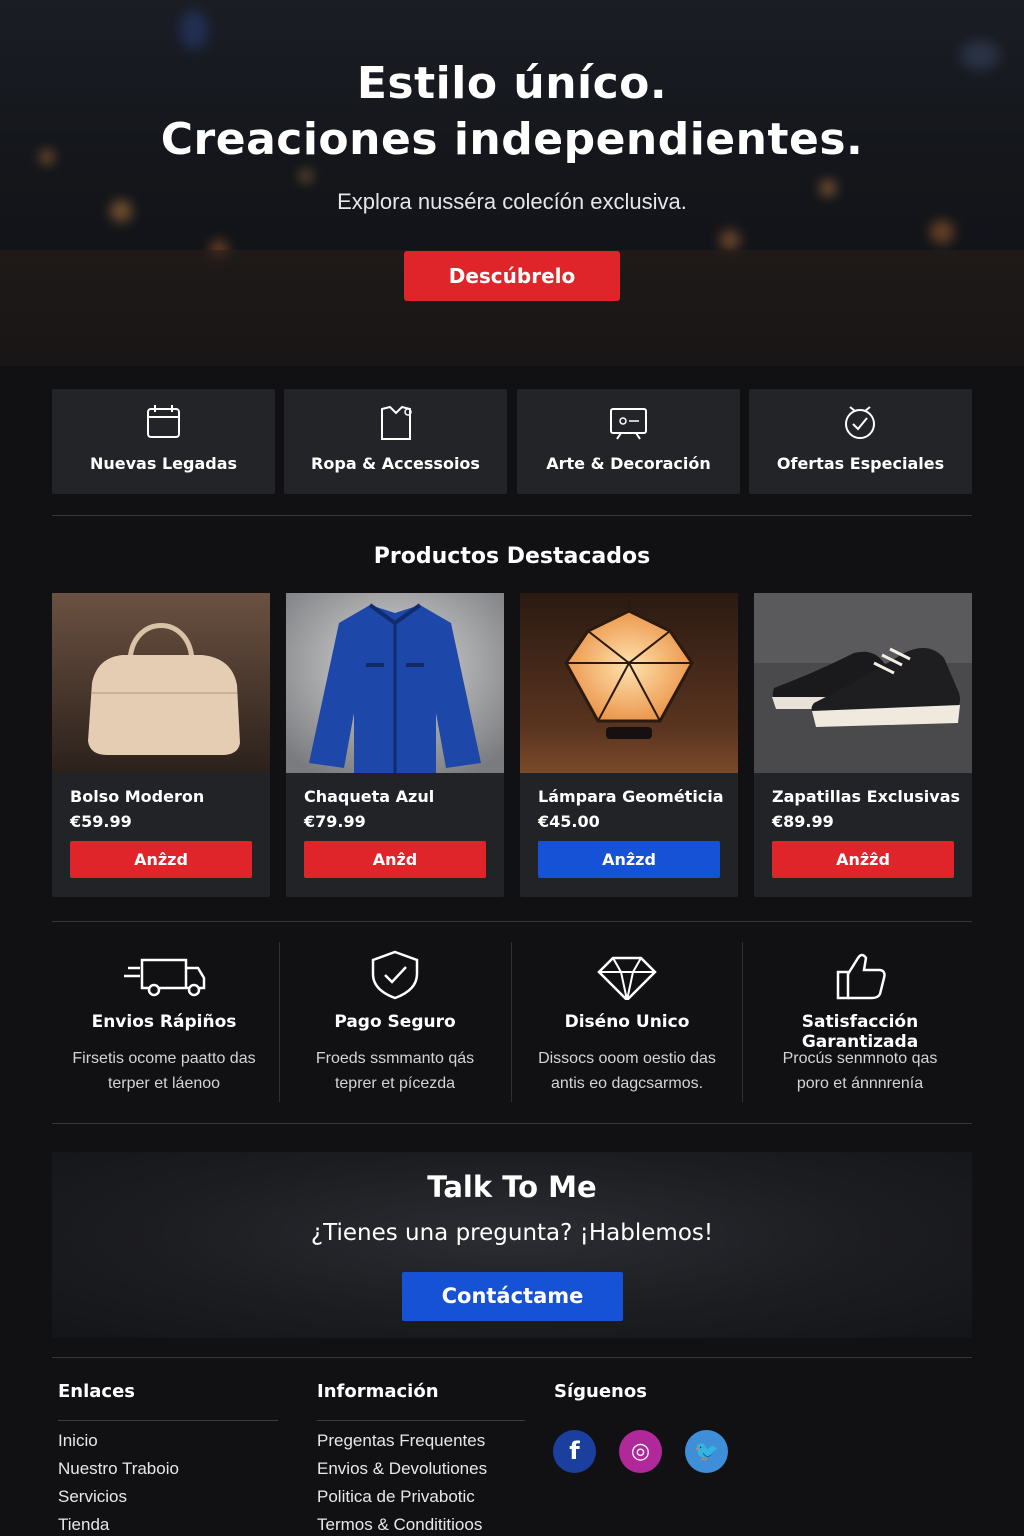 This screenshot has height=1536, width=1024. I want to click on category-new-arrivals: Nuevas Legadas, so click(163, 441).